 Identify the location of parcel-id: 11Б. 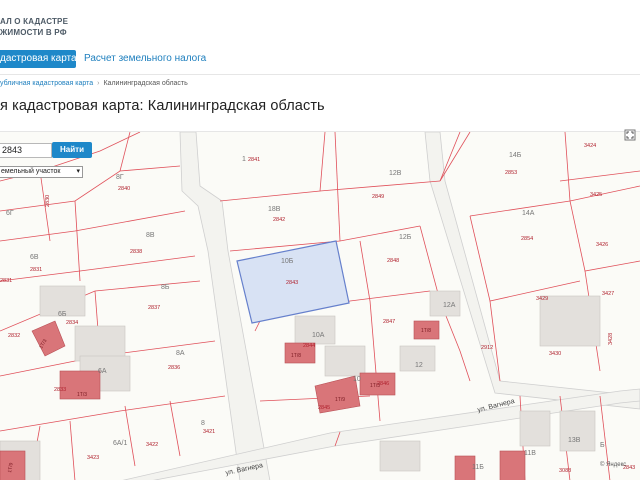
(478, 467).